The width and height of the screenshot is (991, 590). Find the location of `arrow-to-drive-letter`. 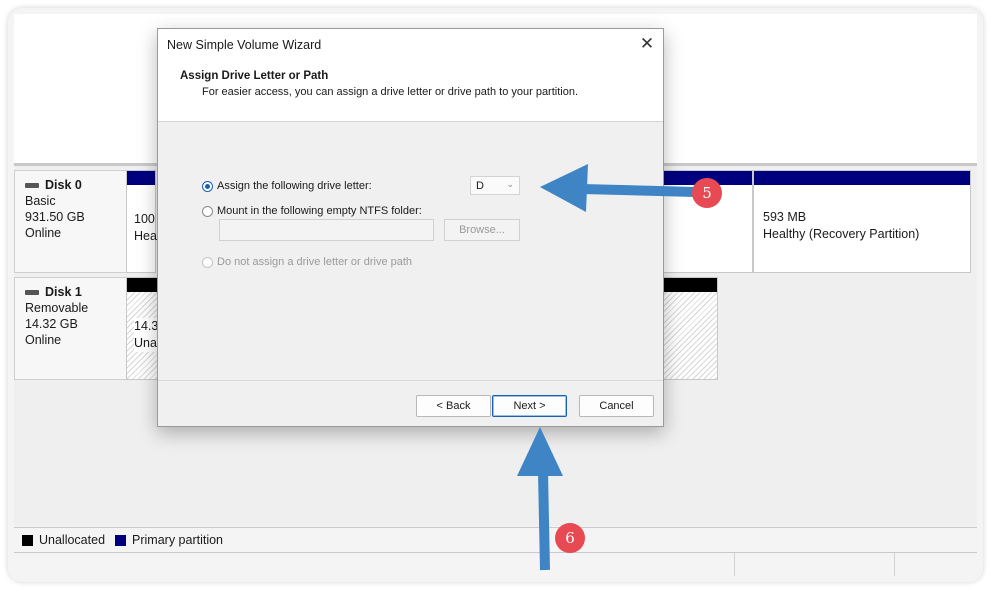

arrow-to-drive-letter is located at coordinates (618, 188).